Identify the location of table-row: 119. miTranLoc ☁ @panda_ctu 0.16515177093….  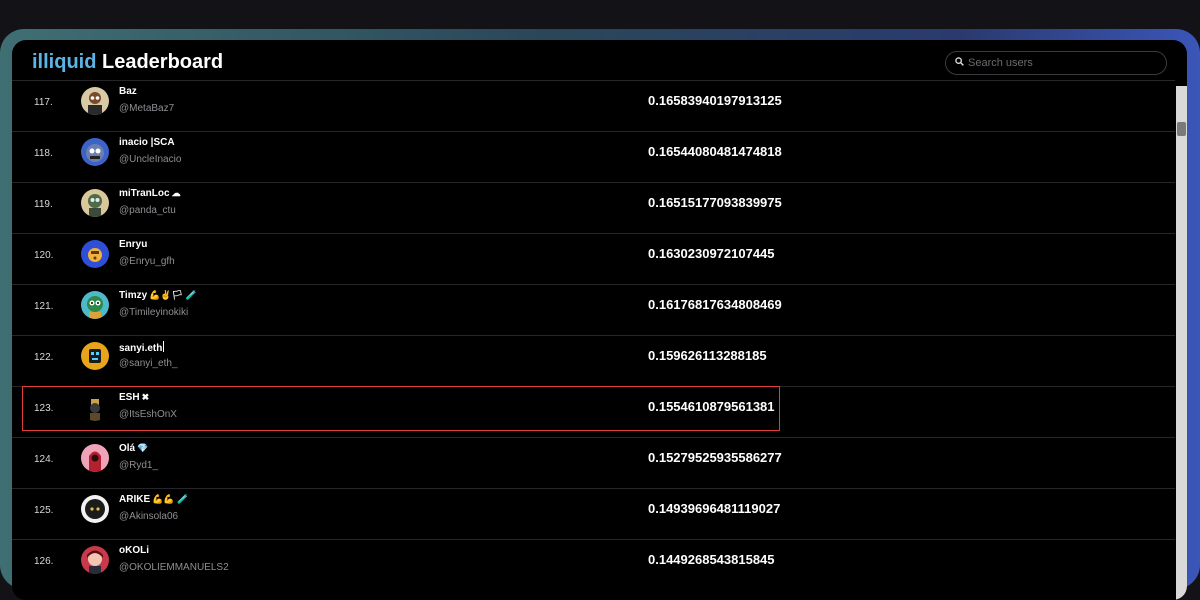
(593, 207).